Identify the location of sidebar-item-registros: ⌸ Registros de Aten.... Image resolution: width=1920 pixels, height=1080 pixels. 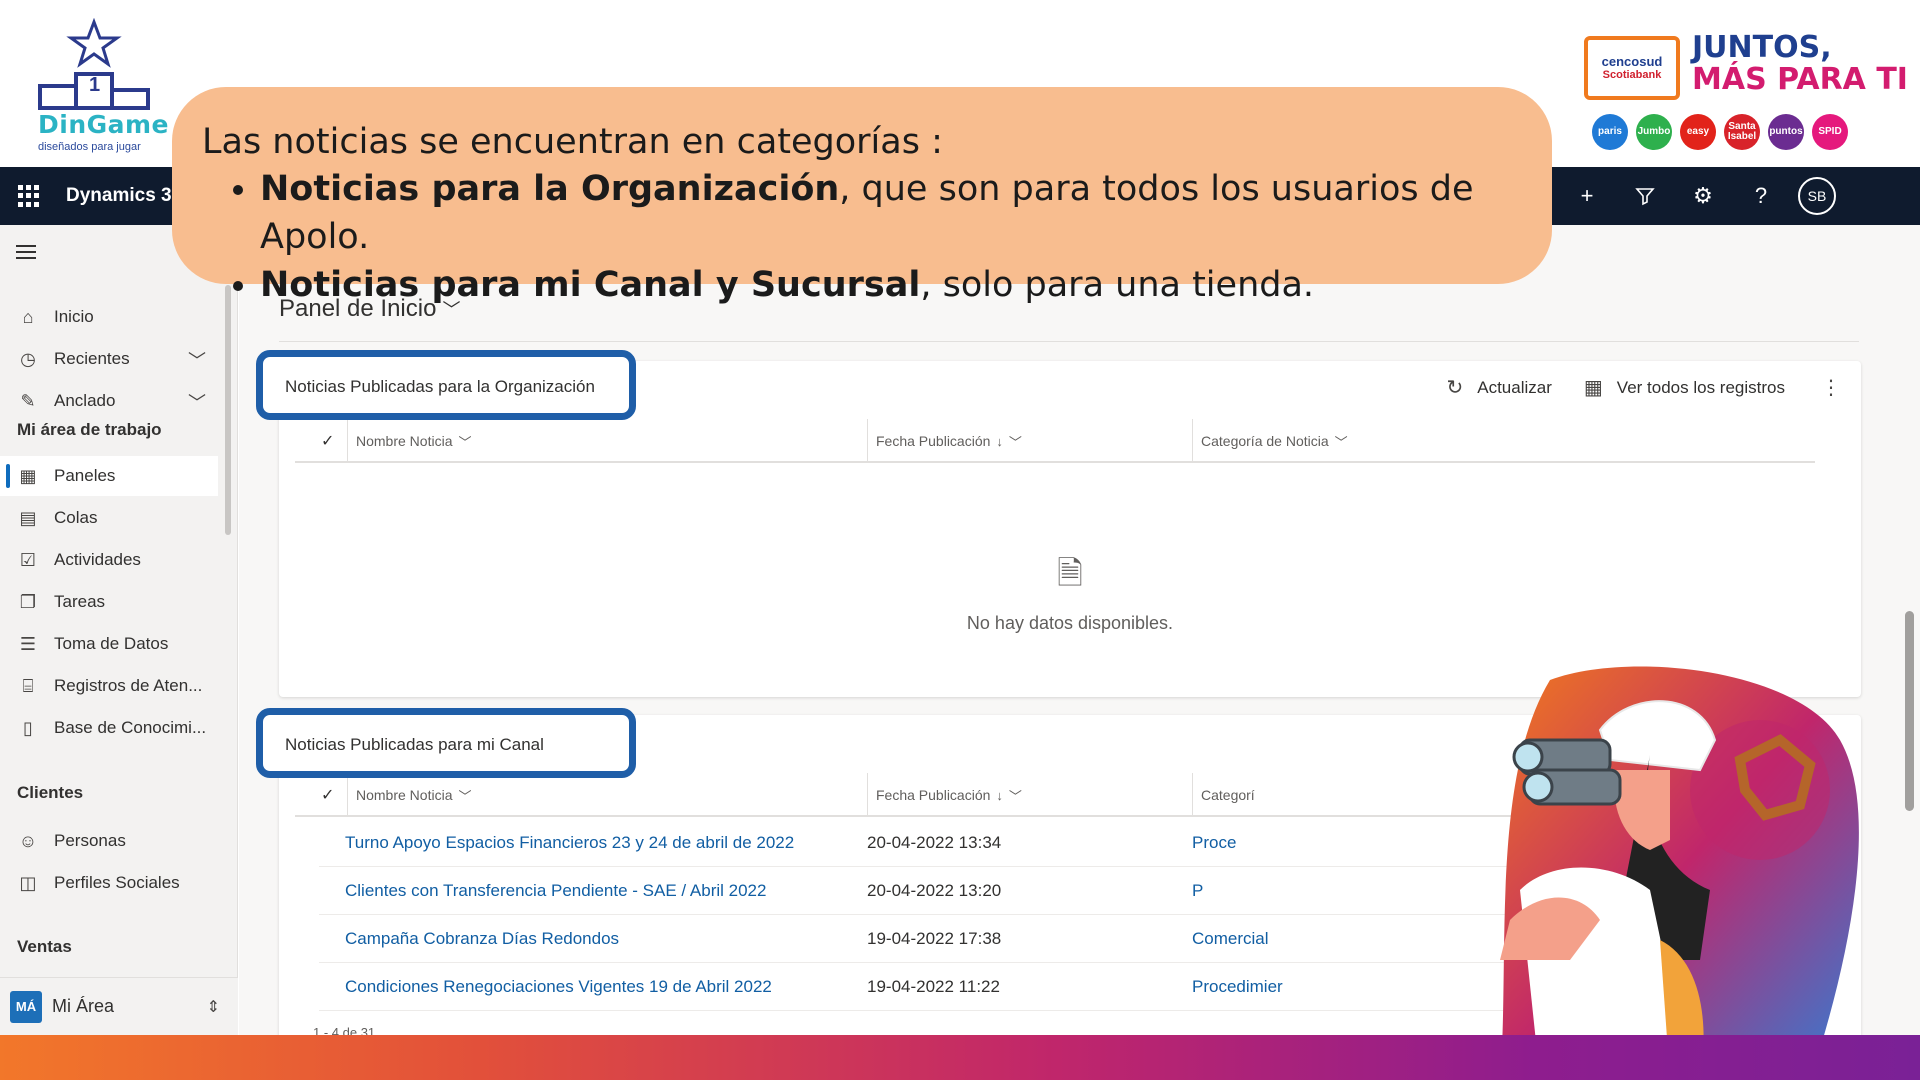
(109, 686).